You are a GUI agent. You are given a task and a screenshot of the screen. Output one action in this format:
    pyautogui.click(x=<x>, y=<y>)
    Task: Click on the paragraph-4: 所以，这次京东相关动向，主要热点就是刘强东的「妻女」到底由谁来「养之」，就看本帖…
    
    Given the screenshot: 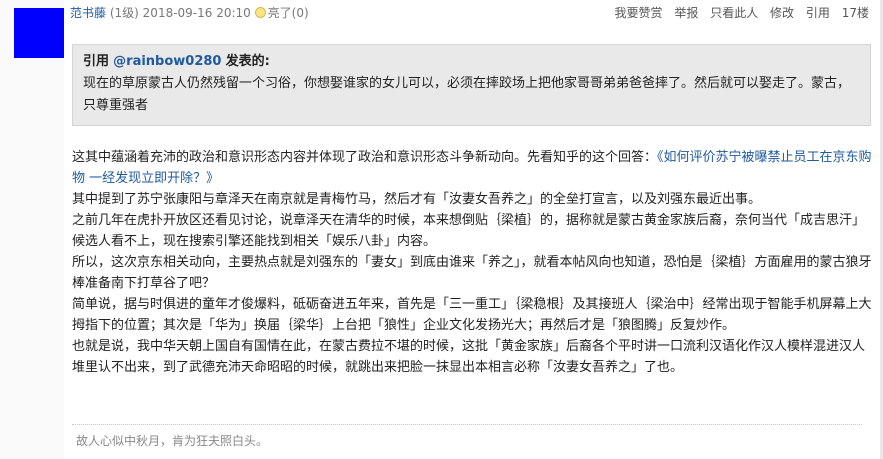 What is the action you would take?
    pyautogui.click(x=472, y=273)
    